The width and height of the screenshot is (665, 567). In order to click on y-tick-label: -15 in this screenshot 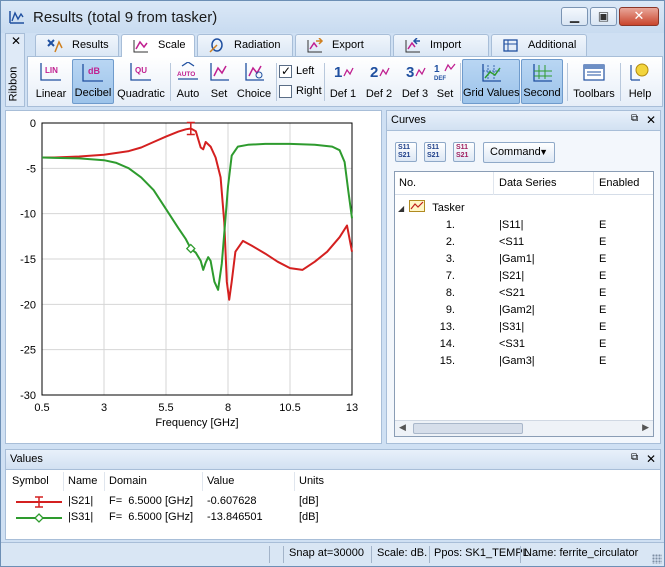, I will do `click(28, 260)`.